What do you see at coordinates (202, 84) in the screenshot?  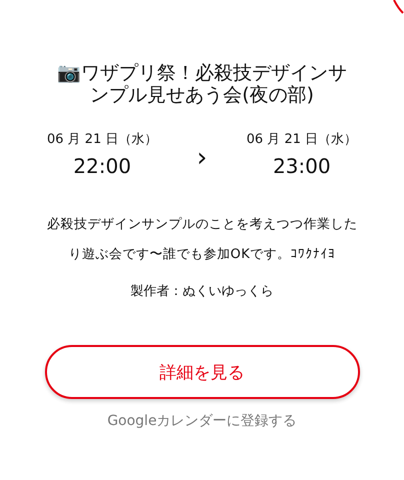 I see `event-title: 📷ワザプリ祭！必殺技デザインサンプル見せあう会(夜の部)` at bounding box center [202, 84].